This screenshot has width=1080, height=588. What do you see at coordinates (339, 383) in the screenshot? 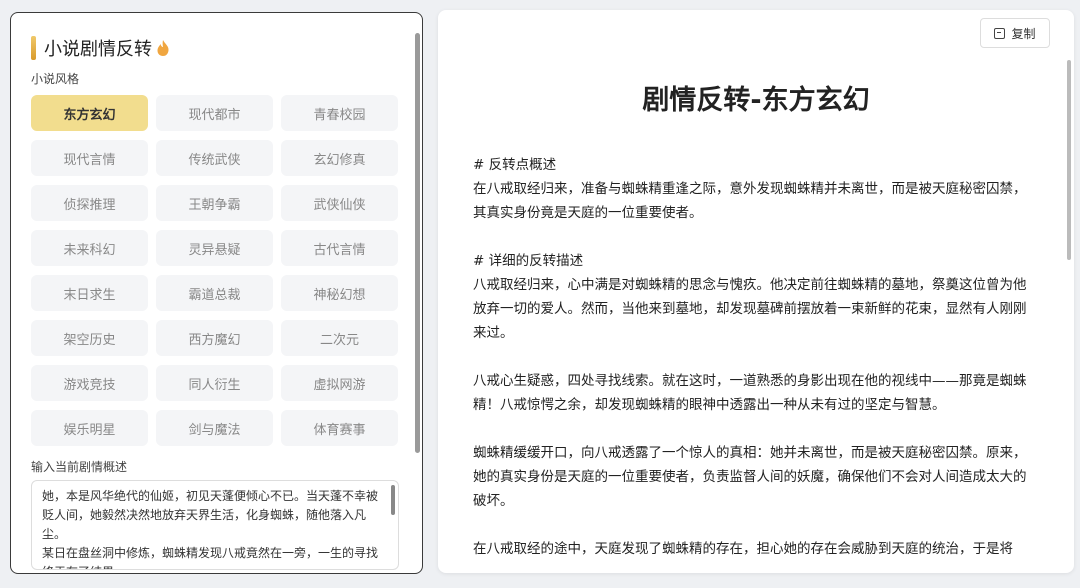
I see `style-option-button: 虚拟网游` at bounding box center [339, 383].